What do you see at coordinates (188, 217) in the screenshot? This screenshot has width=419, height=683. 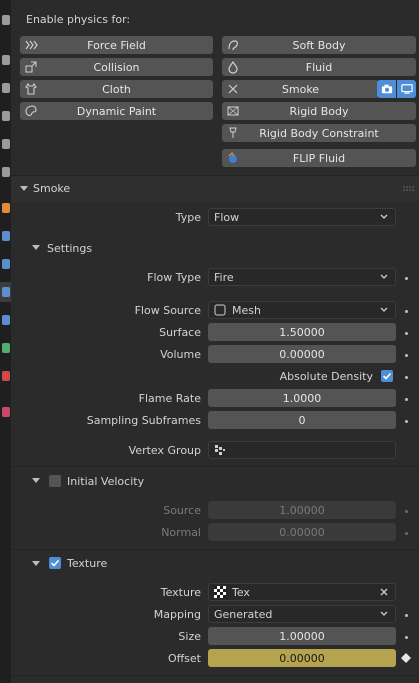 I see `type-label: Type` at bounding box center [188, 217].